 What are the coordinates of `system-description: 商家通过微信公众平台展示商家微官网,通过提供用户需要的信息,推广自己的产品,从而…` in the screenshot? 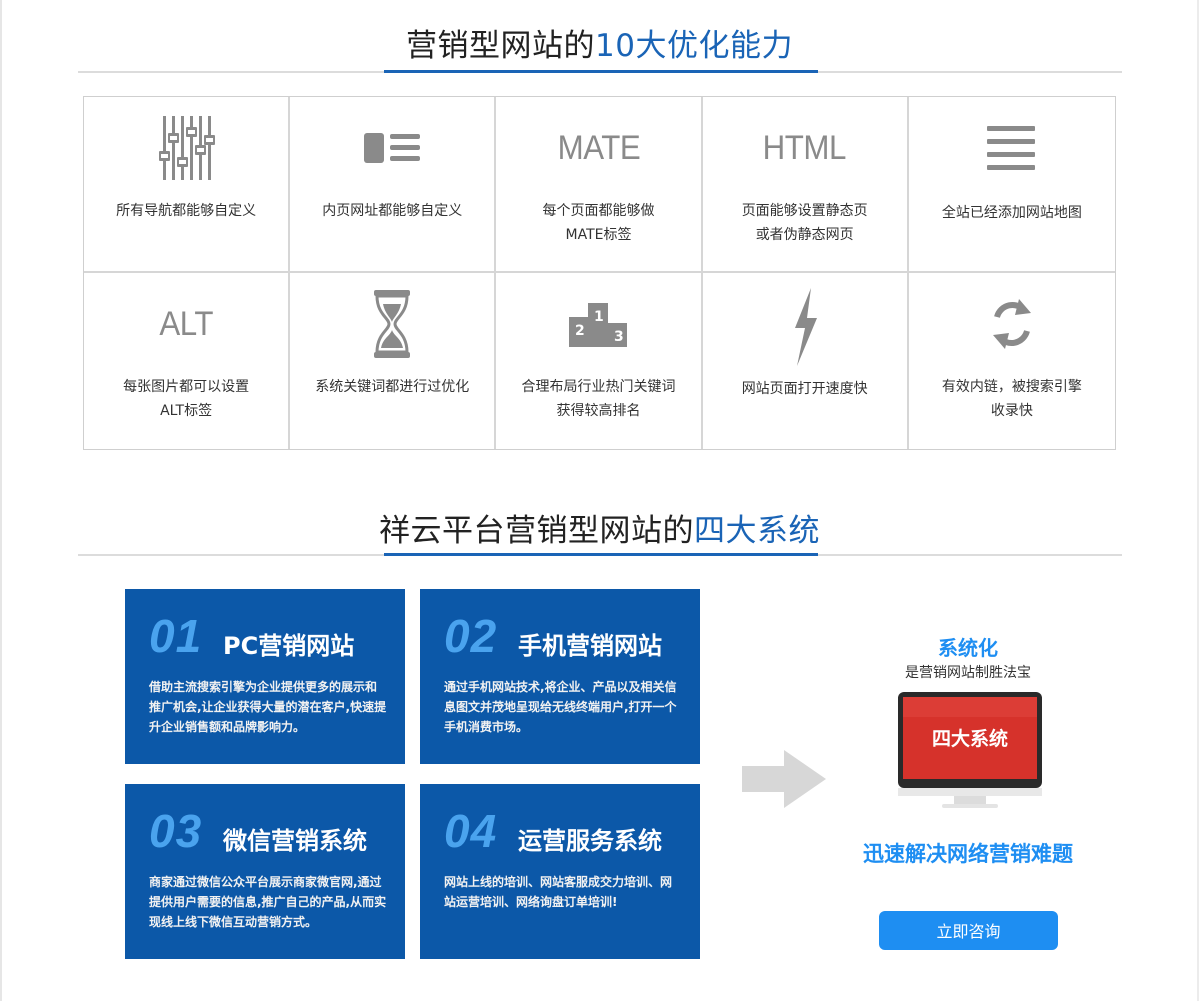 It's located at (268, 902).